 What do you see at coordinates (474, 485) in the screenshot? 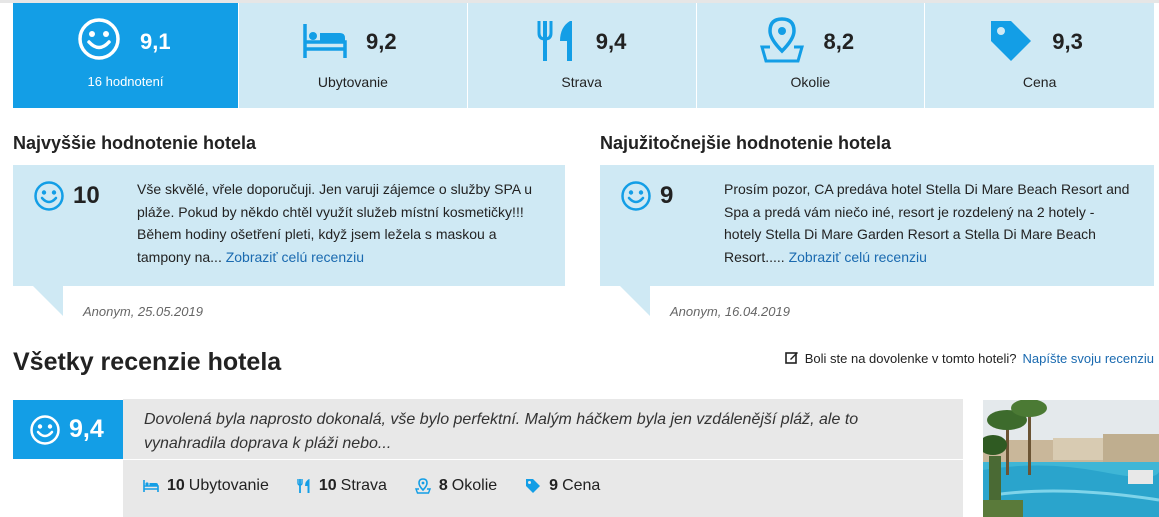
I see `review-cat-label: Okolie` at bounding box center [474, 485].